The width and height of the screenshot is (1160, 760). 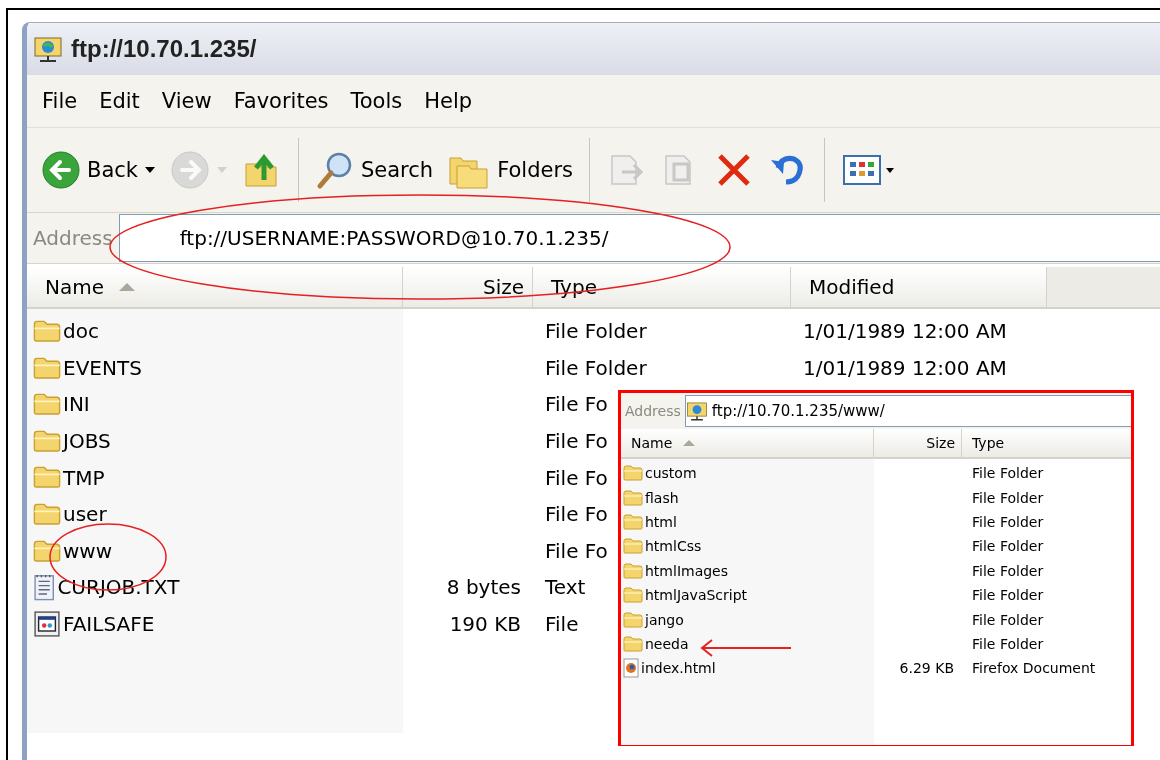 I want to click on file-name: htmlJavaScript, so click(x=696, y=595).